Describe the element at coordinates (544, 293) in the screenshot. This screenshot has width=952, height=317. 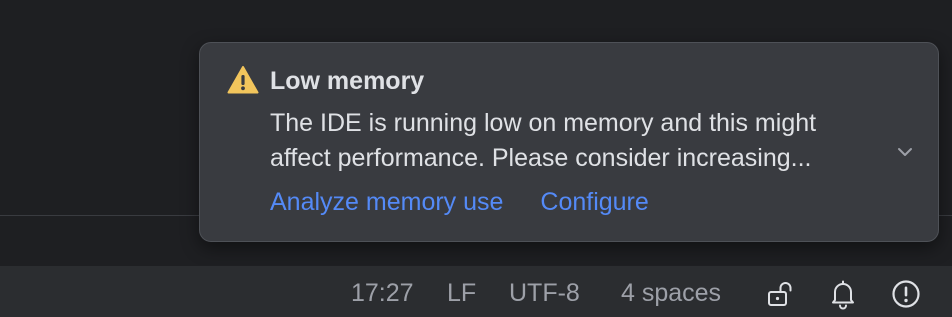
I see `file-encoding: UTF-8` at that location.